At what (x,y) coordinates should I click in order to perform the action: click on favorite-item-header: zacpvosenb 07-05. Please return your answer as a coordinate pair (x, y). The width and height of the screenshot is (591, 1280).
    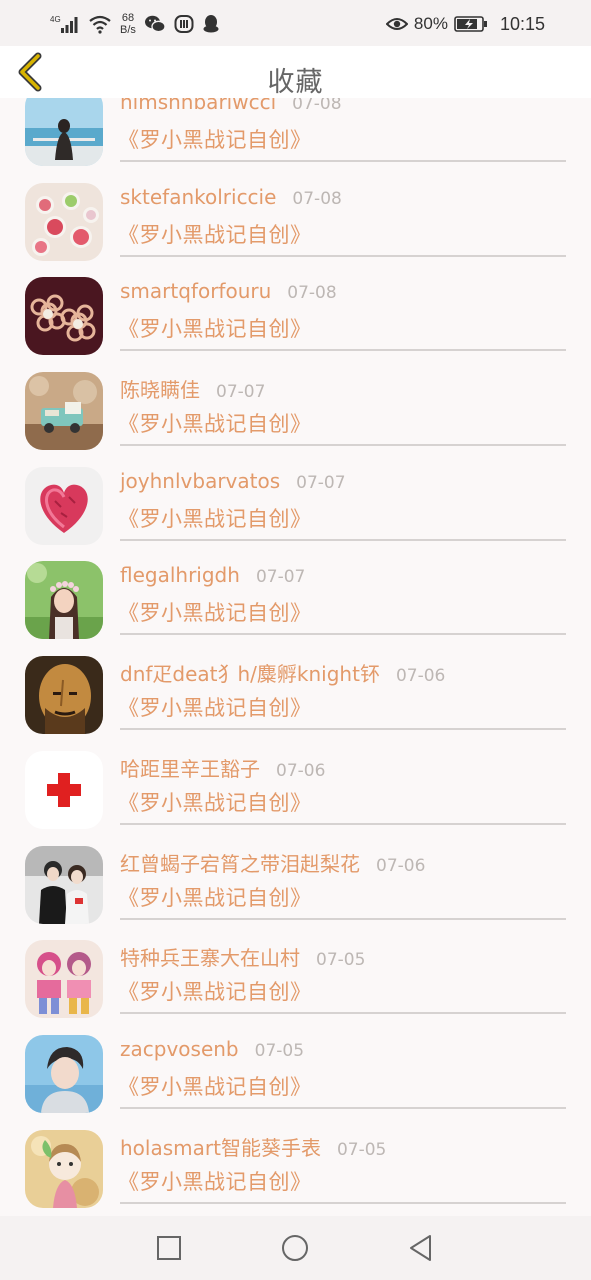
    Looking at the image, I should click on (212, 1052).